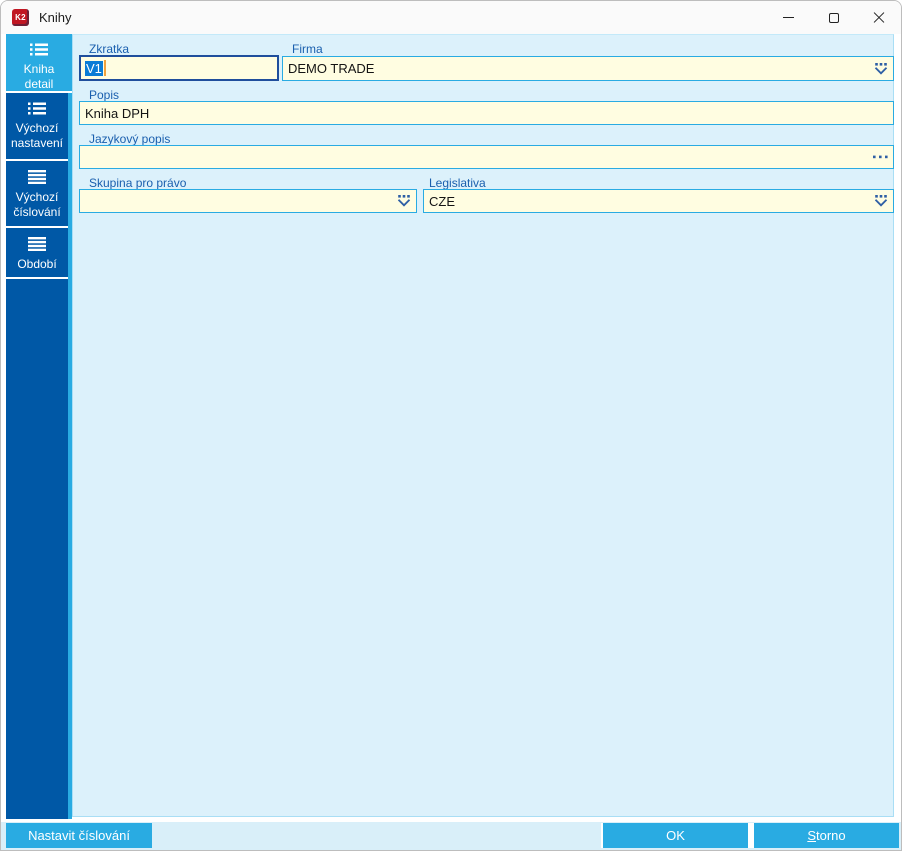 Image resolution: width=902 pixels, height=851 pixels. What do you see at coordinates (55, 17) in the screenshot?
I see `window-title: Knihy` at bounding box center [55, 17].